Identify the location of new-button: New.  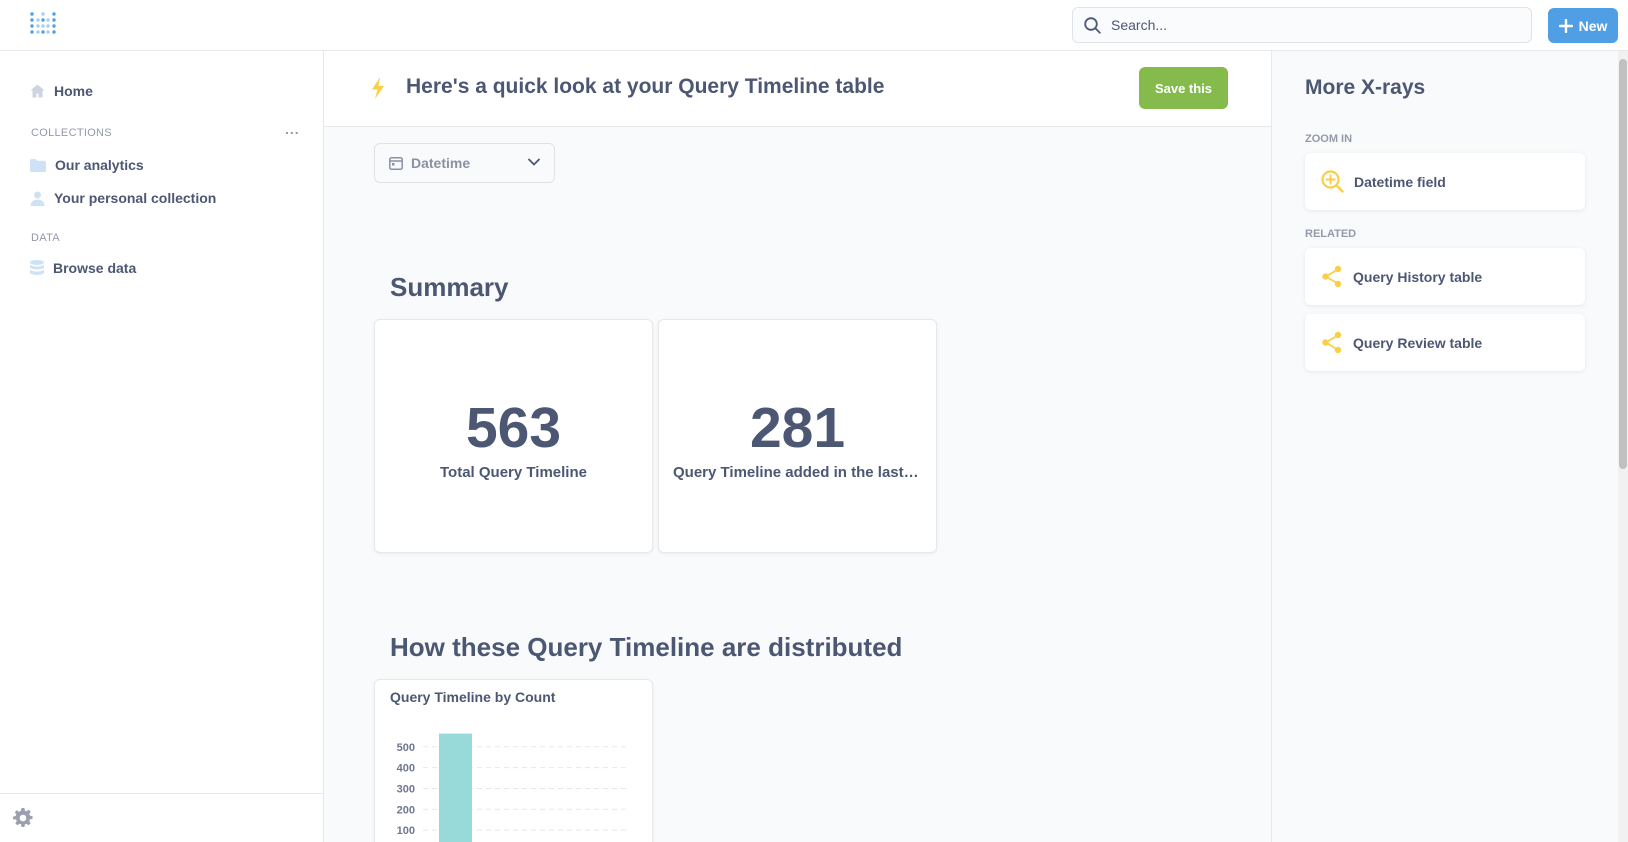
(1583, 25).